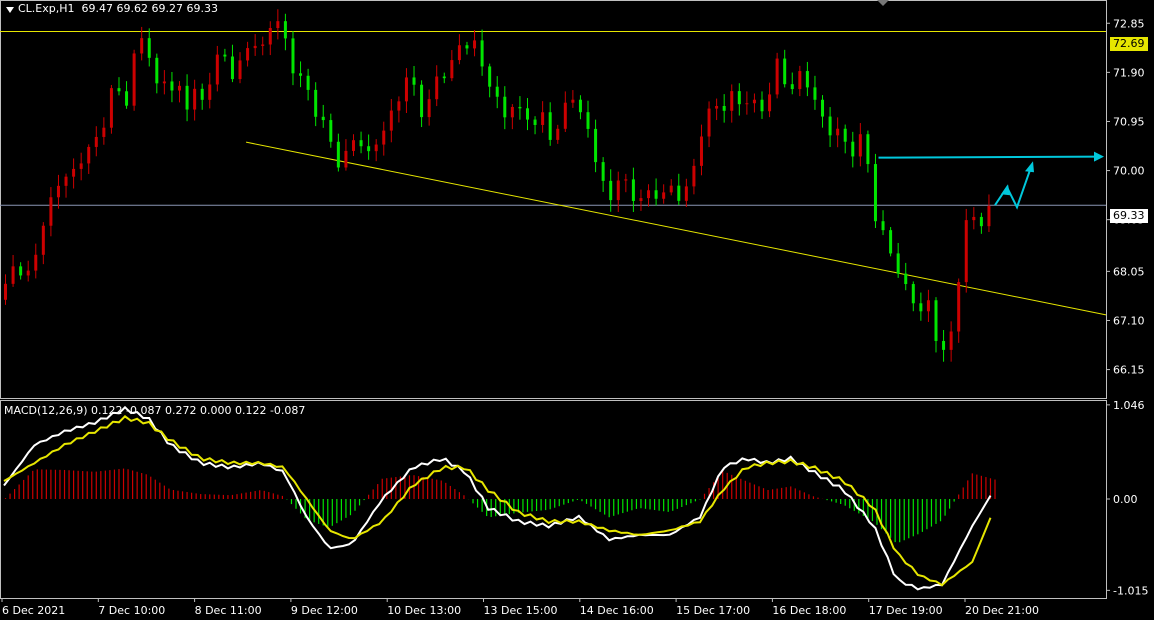 This screenshot has height=620, width=1154. What do you see at coordinates (883, 3) in the screenshot?
I see `chart-shift-marker-icon` at bounding box center [883, 3].